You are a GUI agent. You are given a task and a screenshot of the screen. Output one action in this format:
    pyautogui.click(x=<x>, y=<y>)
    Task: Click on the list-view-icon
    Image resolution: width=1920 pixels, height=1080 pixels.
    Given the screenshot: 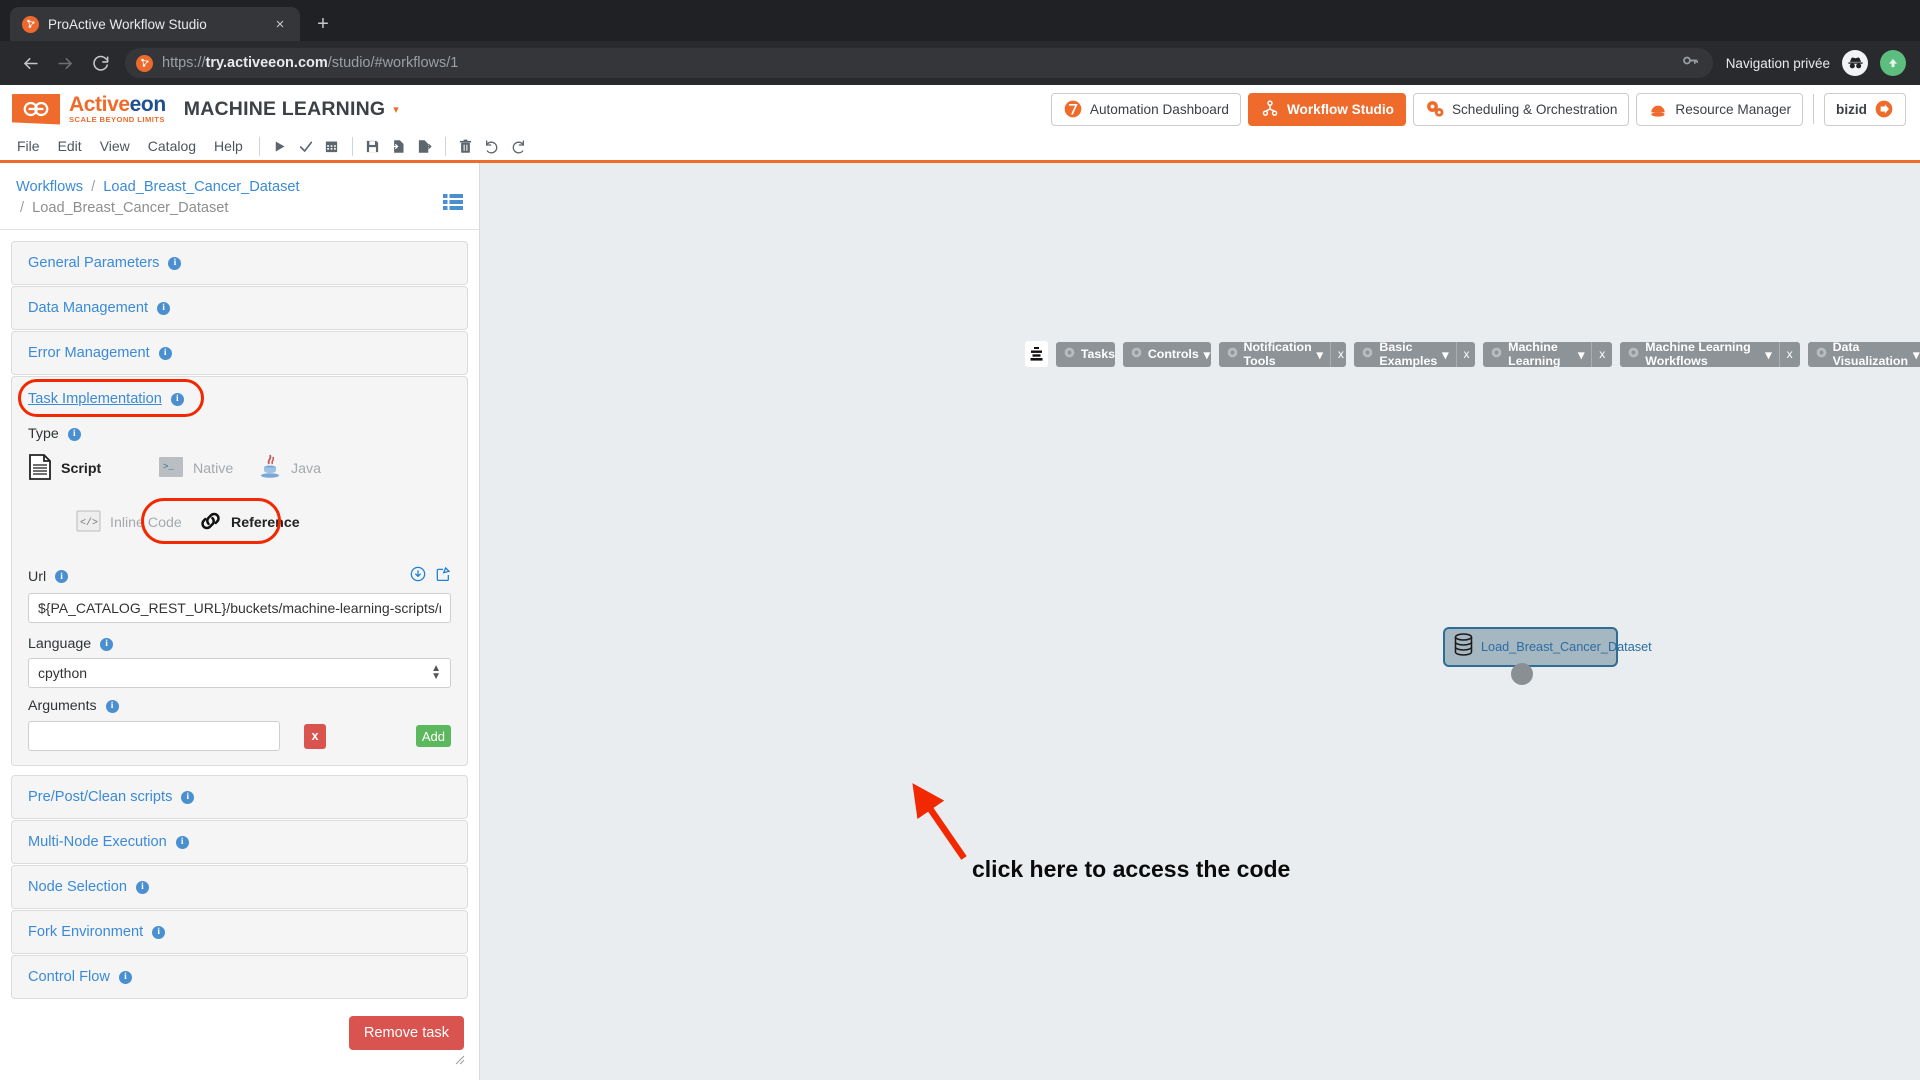 What is the action you would take?
    pyautogui.click(x=453, y=204)
    